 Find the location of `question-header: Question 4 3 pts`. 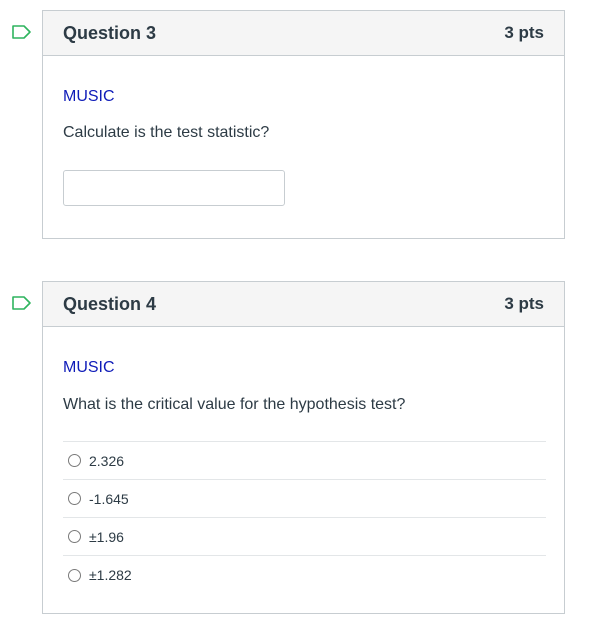

question-header: Question 4 3 pts is located at coordinates (303, 304).